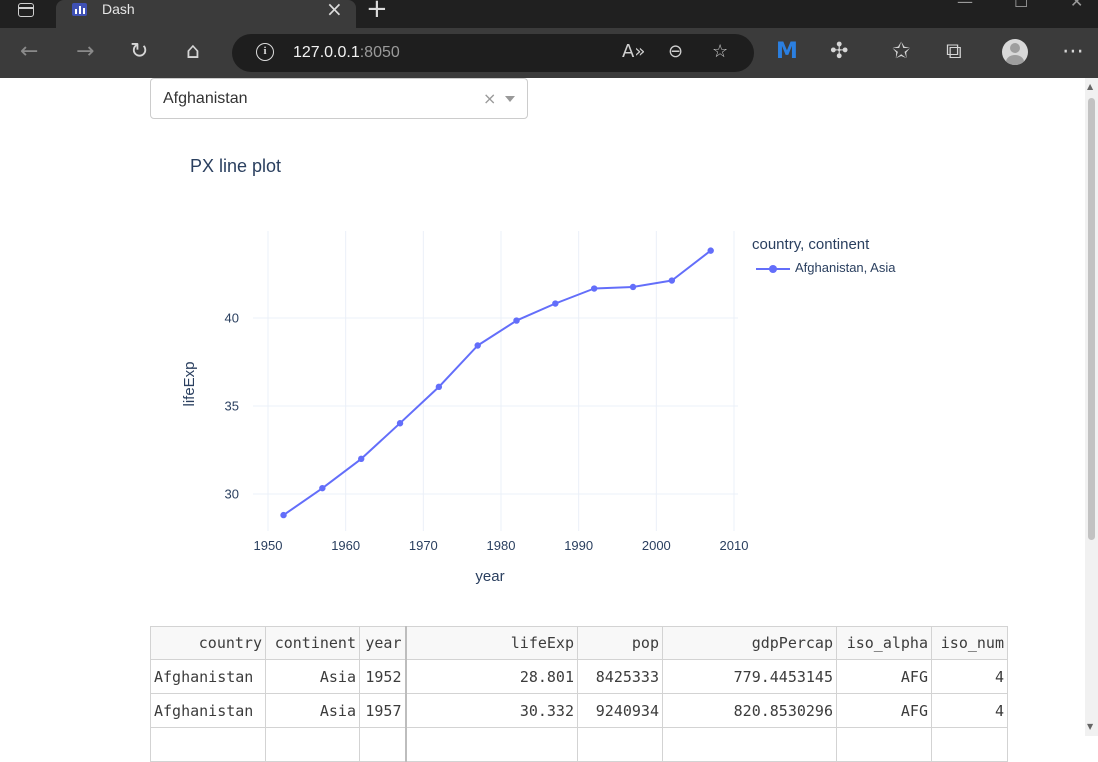 The width and height of the screenshot is (1098, 762). Describe the element at coordinates (749, 643) in the screenshot. I see `header-gdppercap: gdpPercap` at that location.